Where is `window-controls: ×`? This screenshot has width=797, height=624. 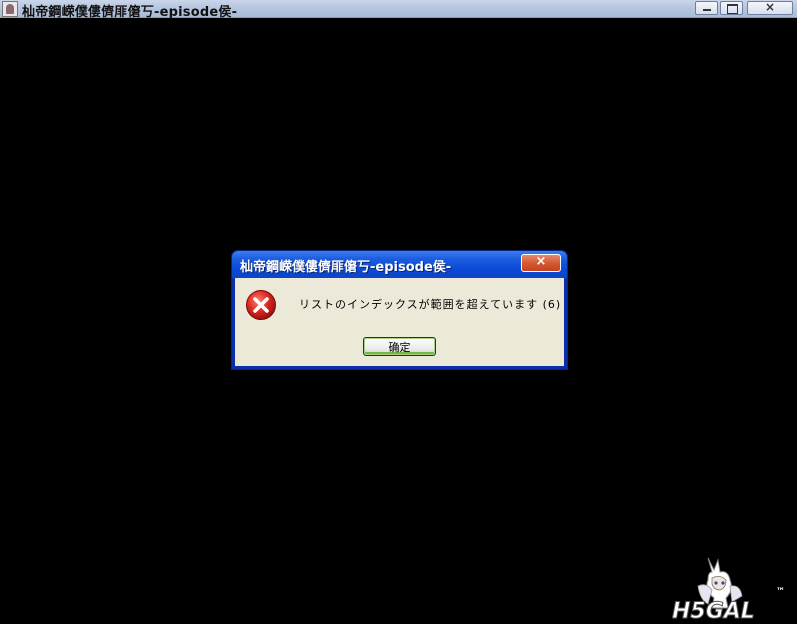
window-controls: × is located at coordinates (744, 8).